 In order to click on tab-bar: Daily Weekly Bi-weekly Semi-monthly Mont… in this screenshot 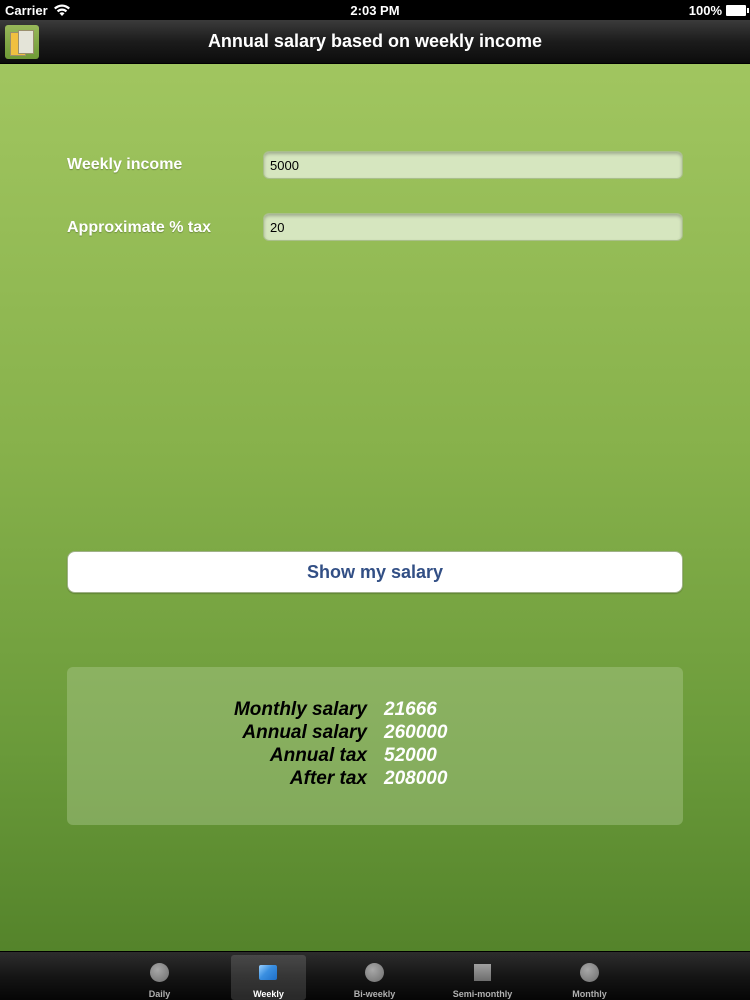, I will do `click(375, 975)`.